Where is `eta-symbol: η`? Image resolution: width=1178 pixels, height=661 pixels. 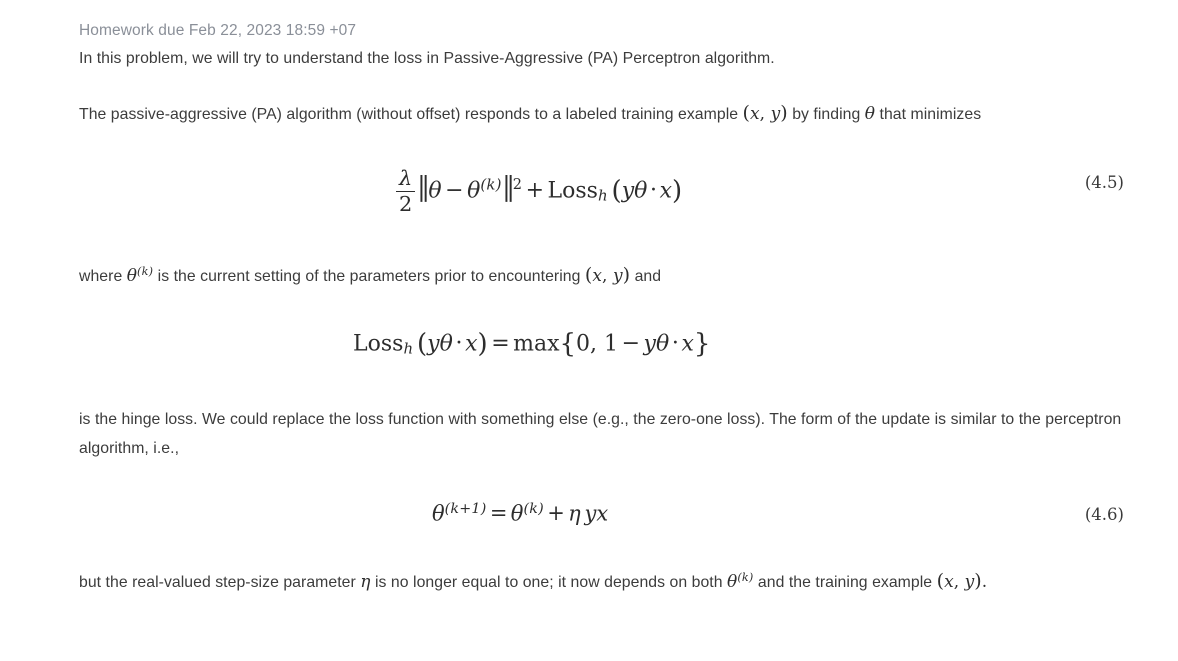
eta-symbol: η is located at coordinates (574, 513).